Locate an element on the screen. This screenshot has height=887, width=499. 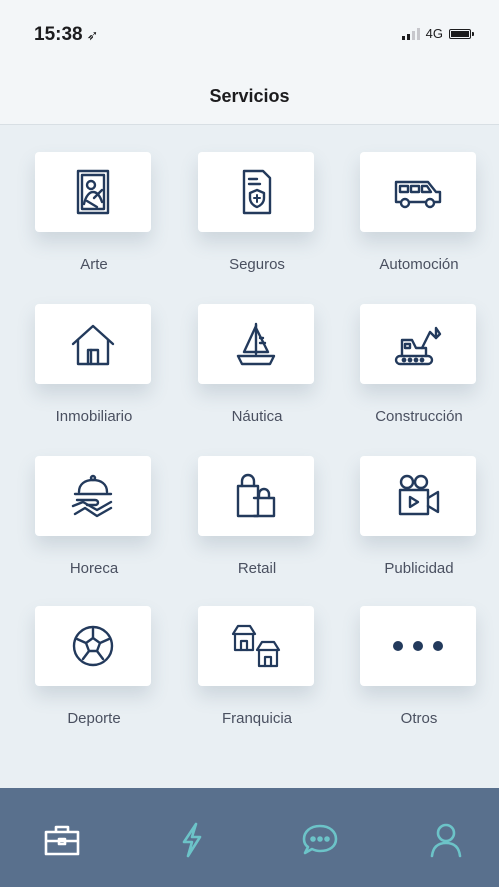
signal-icon is located at coordinates (410, 33).